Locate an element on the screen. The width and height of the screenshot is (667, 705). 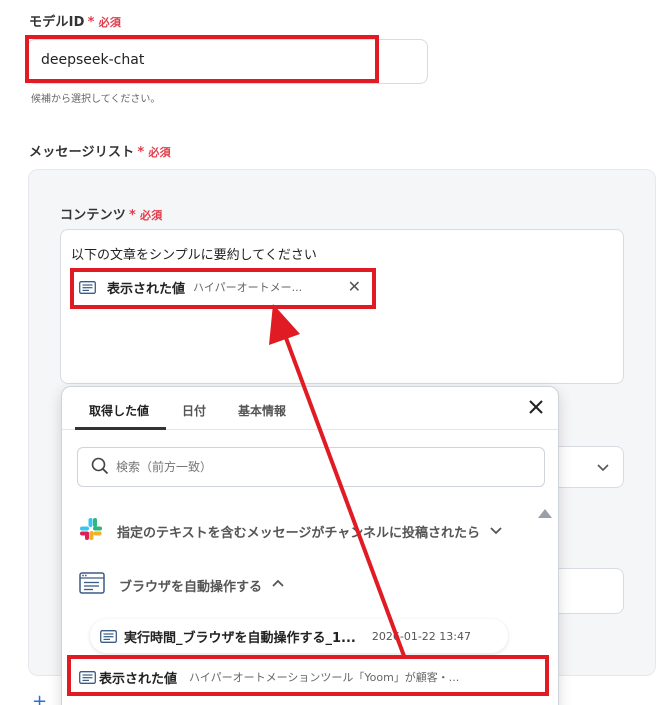
arrow-head is located at coordinates (284, 324).